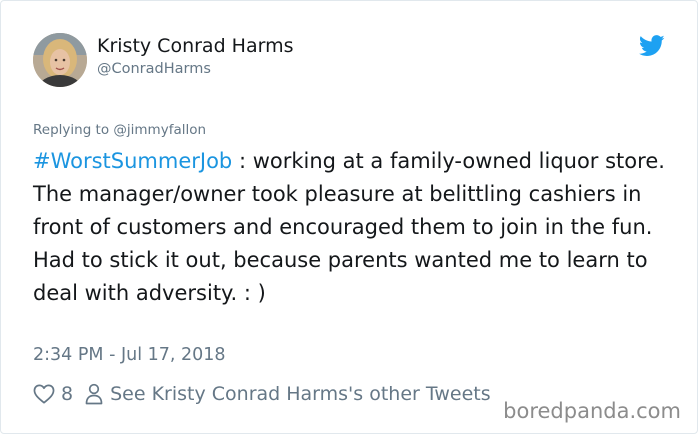 The image size is (700, 436). What do you see at coordinates (67, 394) in the screenshot?
I see `like-count: 8` at bounding box center [67, 394].